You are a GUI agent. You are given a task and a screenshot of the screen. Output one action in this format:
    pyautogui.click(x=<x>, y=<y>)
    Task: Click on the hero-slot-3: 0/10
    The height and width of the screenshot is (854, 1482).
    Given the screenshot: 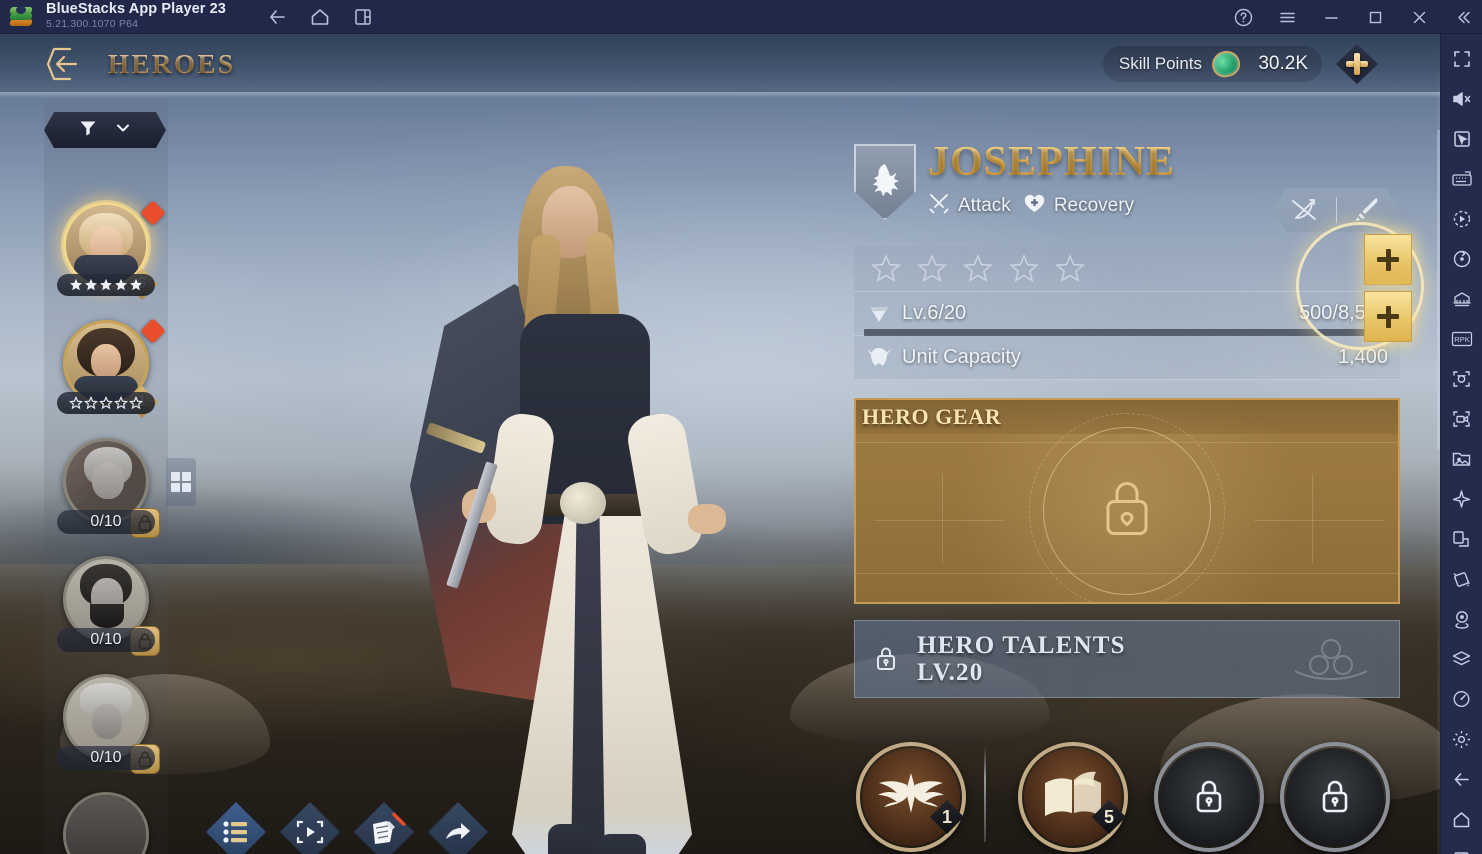 What is the action you would take?
    pyautogui.click(x=106, y=496)
    